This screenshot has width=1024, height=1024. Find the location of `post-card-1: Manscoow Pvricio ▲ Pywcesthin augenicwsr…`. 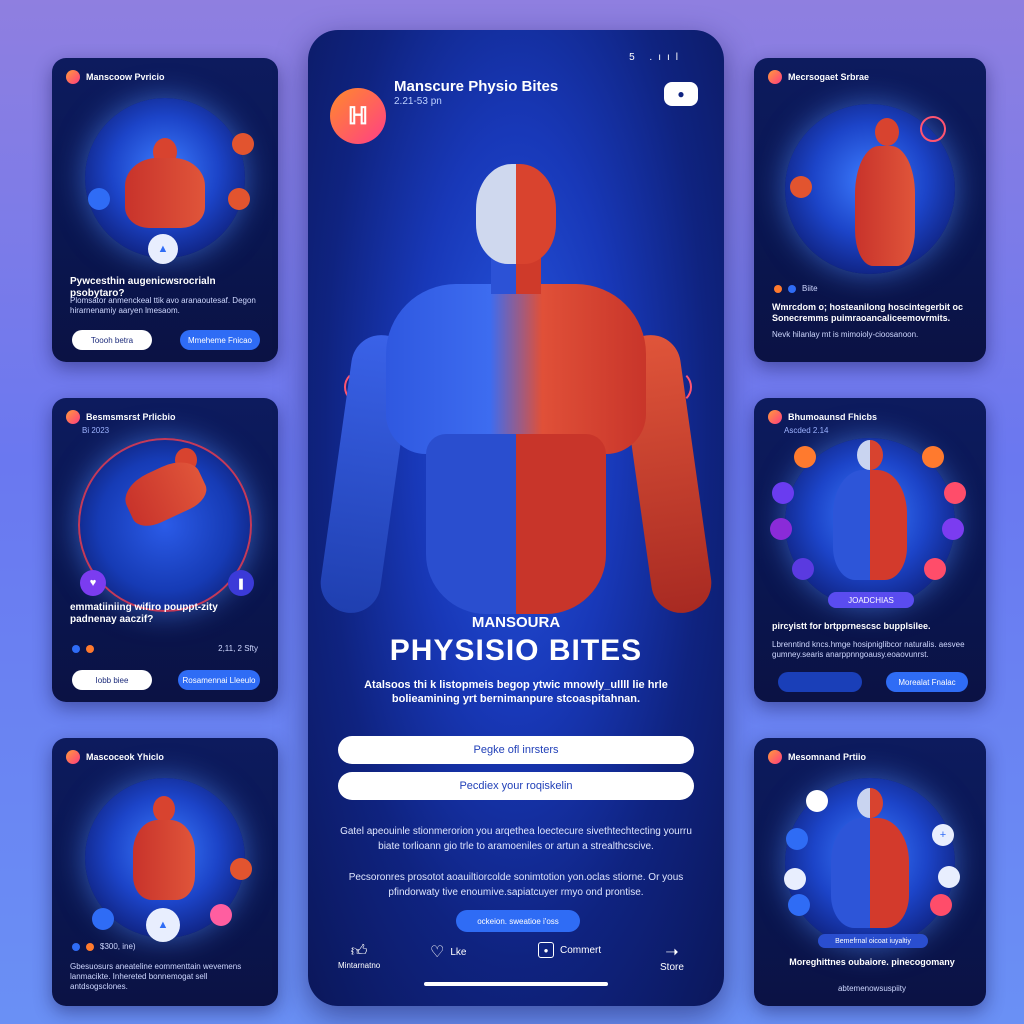

post-card-1: Manscoow Pvricio ▲ Pywcesthin augenicwsr… is located at coordinates (165, 210).